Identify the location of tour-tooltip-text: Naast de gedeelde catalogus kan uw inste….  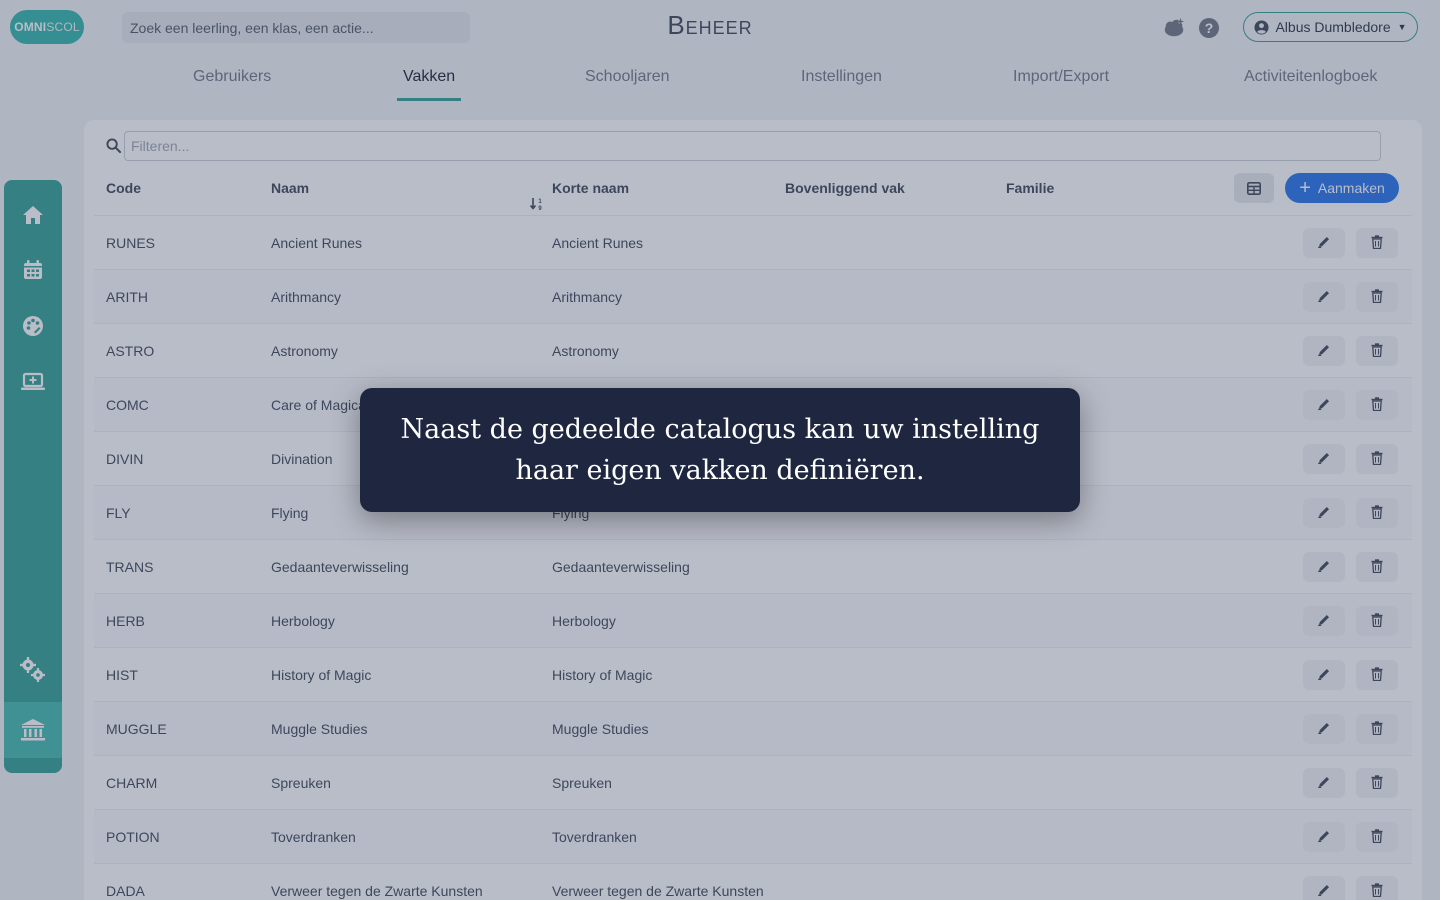
(720, 450).